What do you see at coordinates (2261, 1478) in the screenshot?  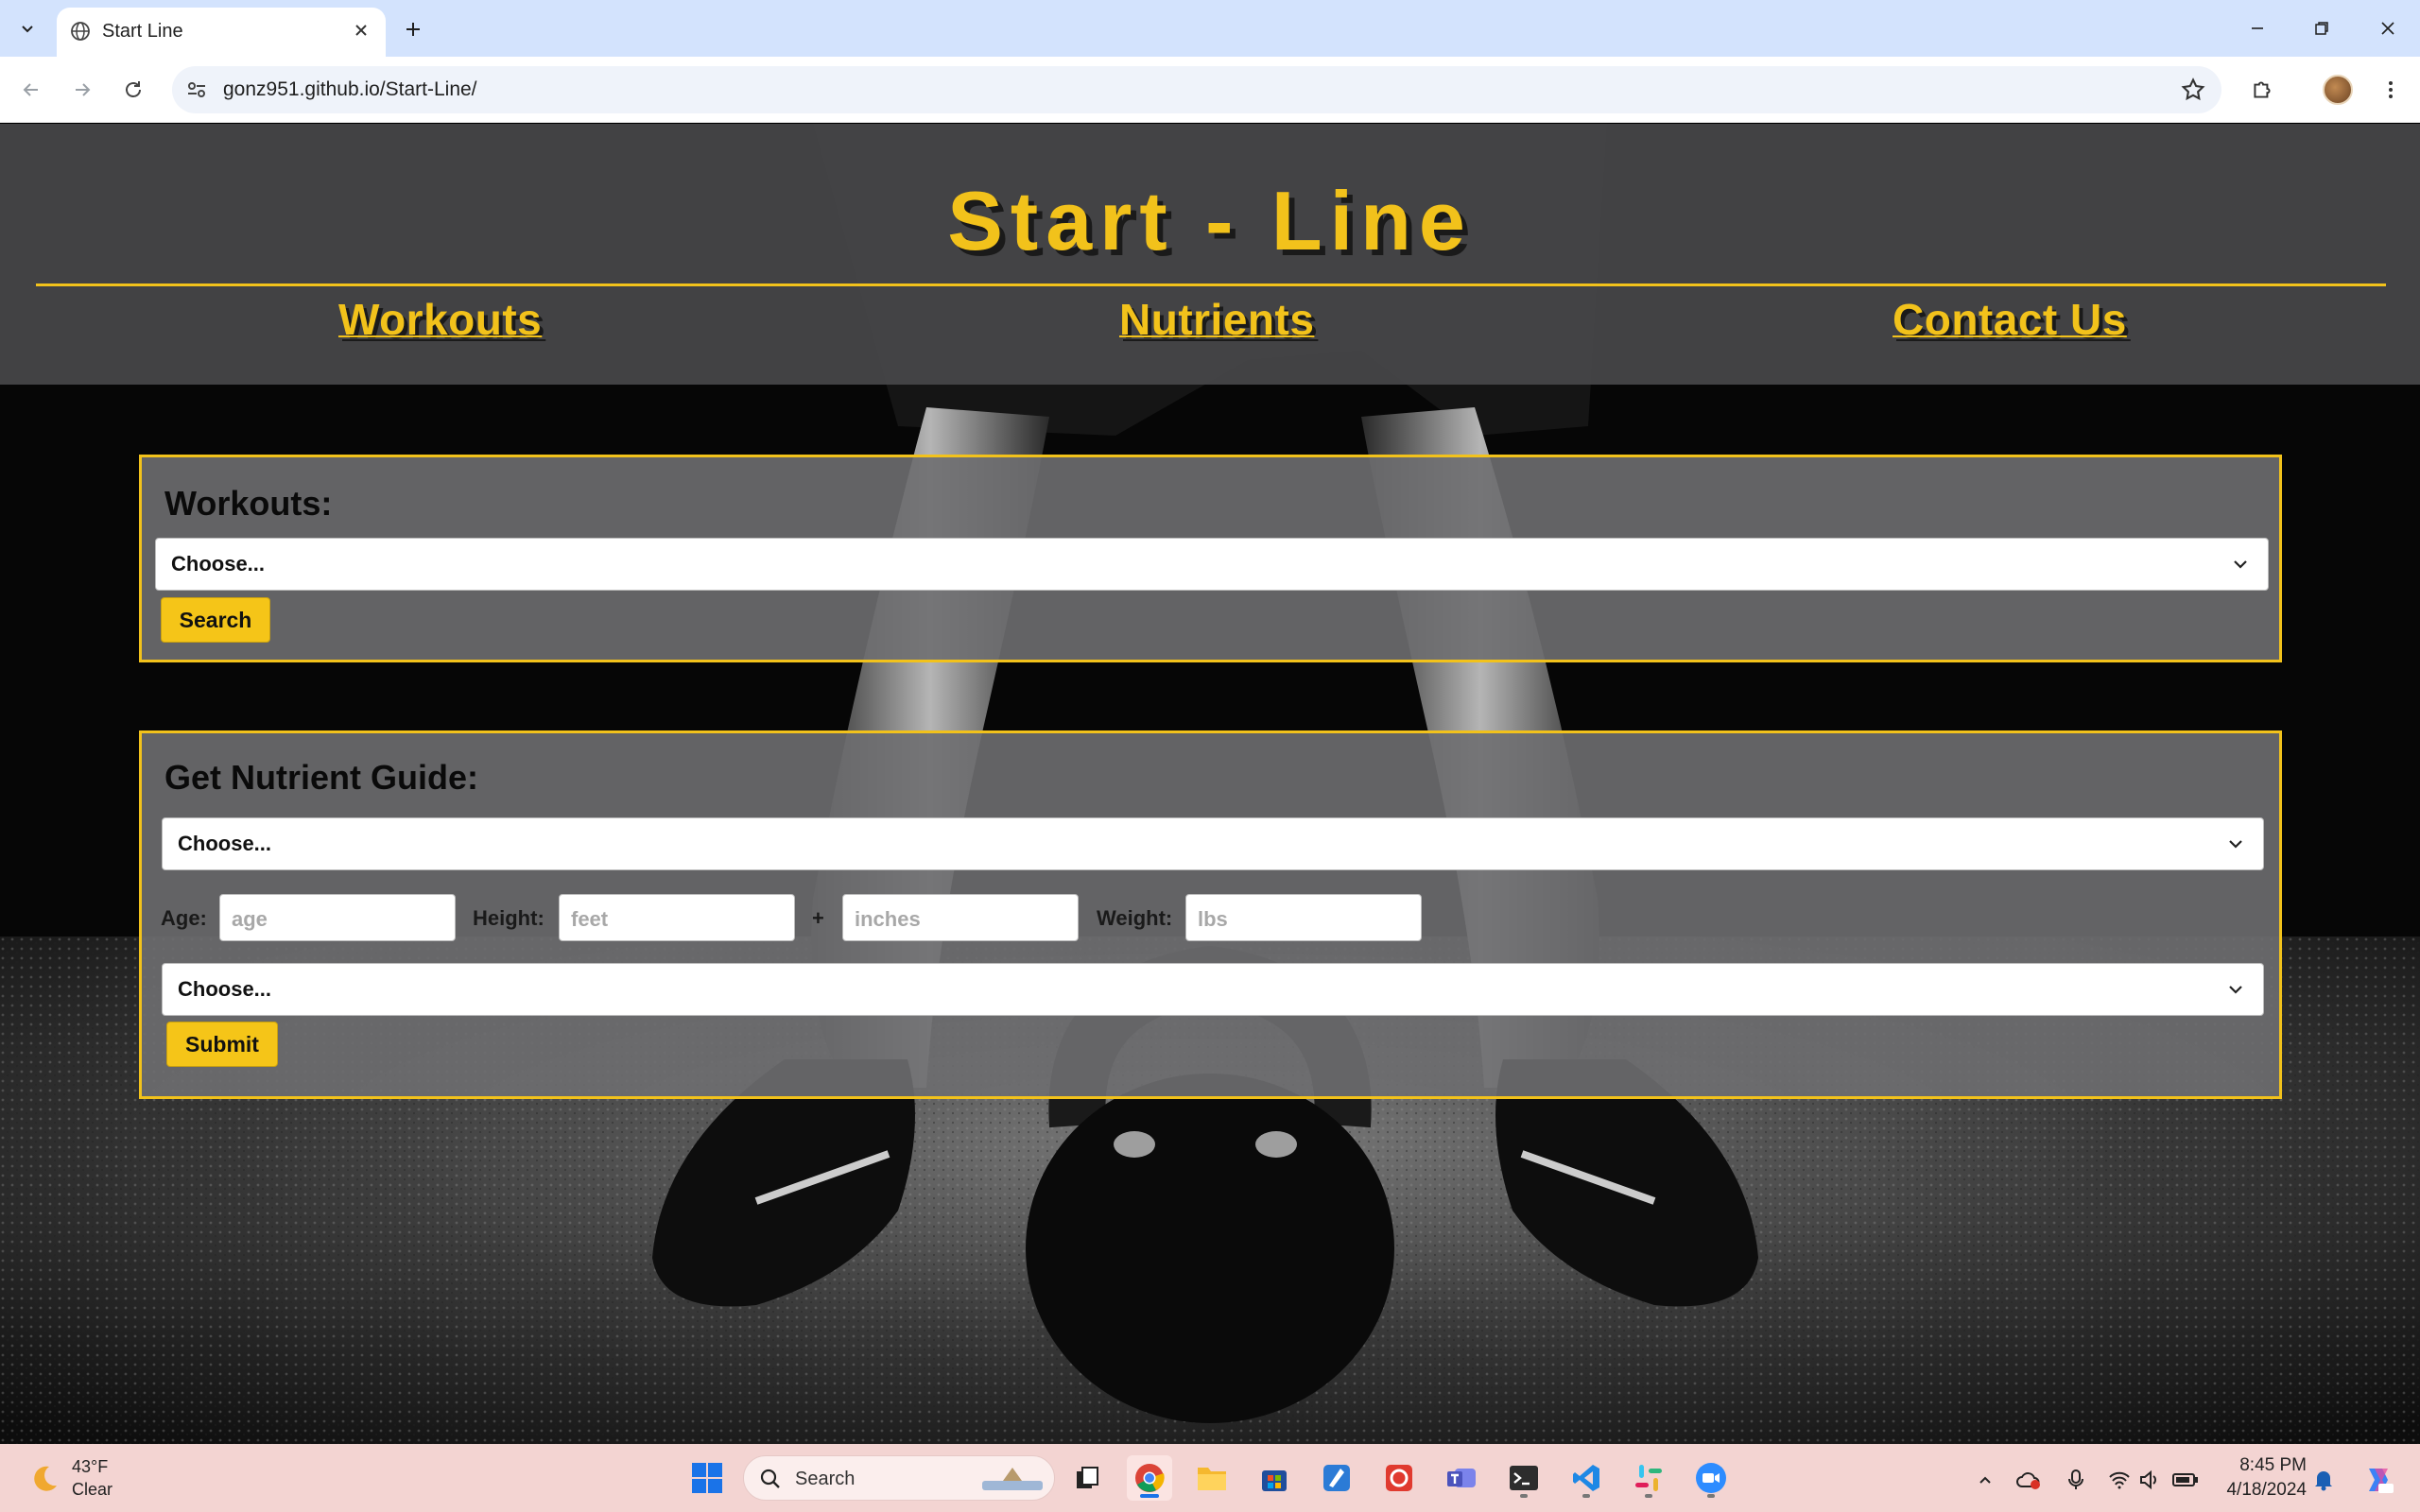 I see `taskbar-clock: 8:45 PM 4/18/2024` at bounding box center [2261, 1478].